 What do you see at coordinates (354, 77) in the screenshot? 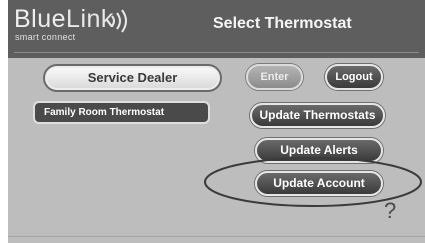
I see `logout-button: Logout` at bounding box center [354, 77].